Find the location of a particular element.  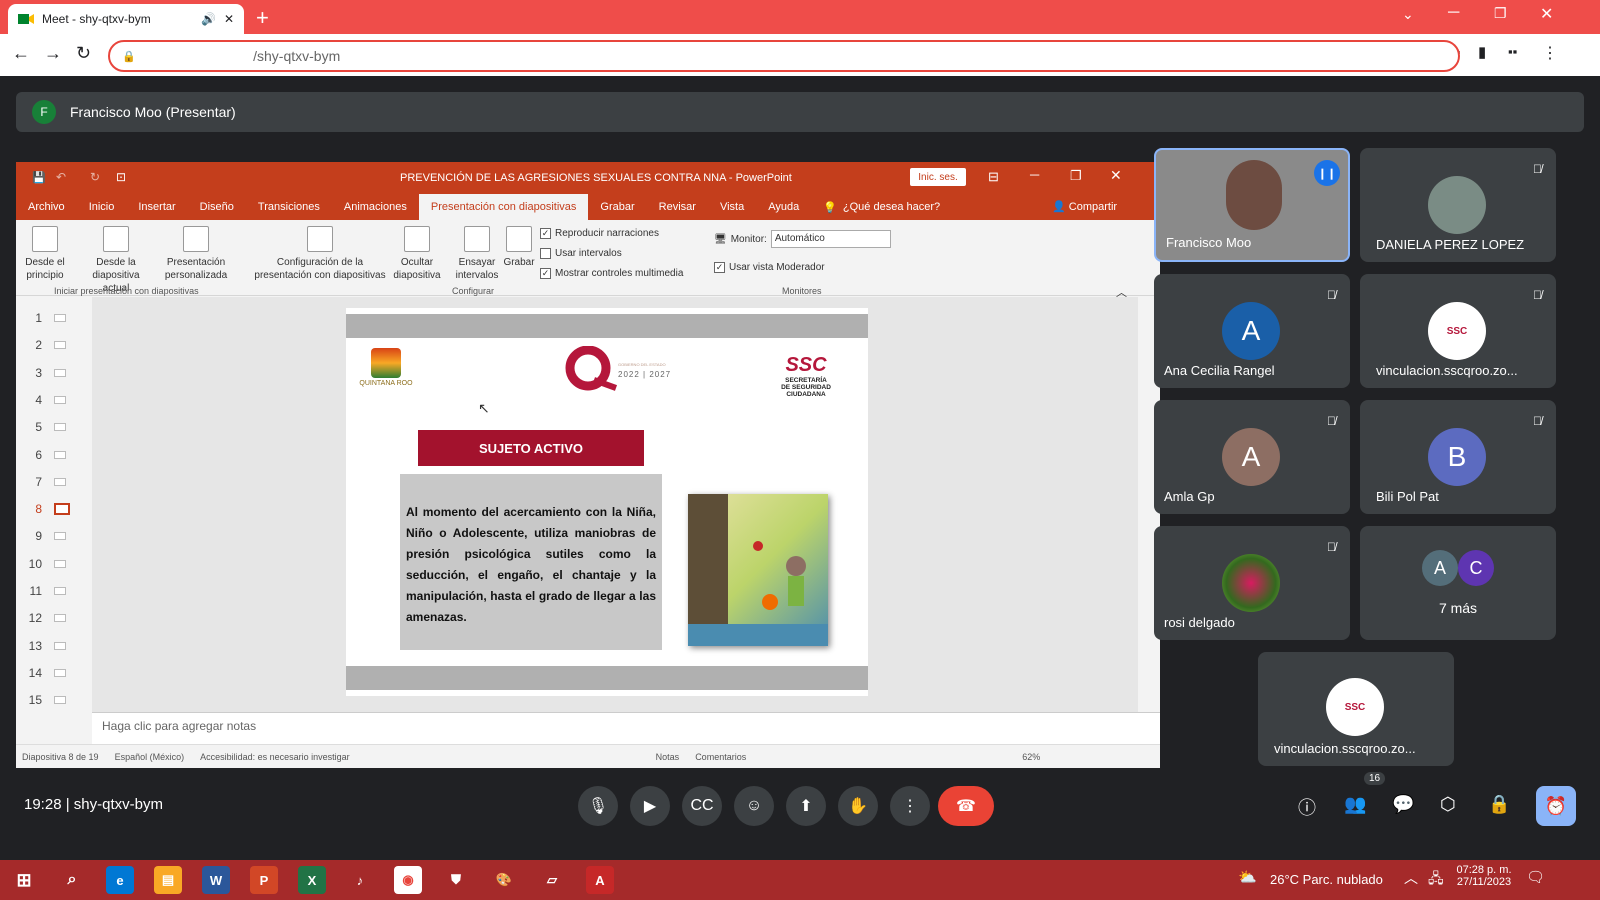

record-button: Grabar is located at coordinates (519, 247).